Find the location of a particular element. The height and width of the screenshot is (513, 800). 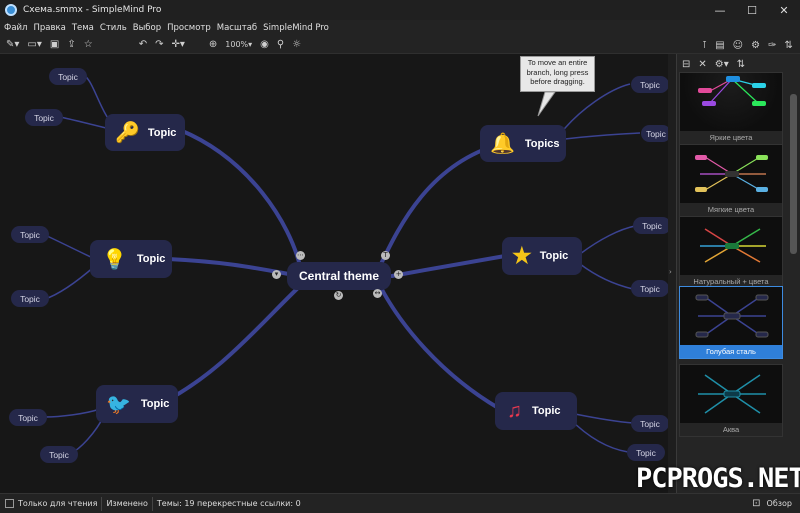

menu-edit: Правка is located at coordinates (49, 28).